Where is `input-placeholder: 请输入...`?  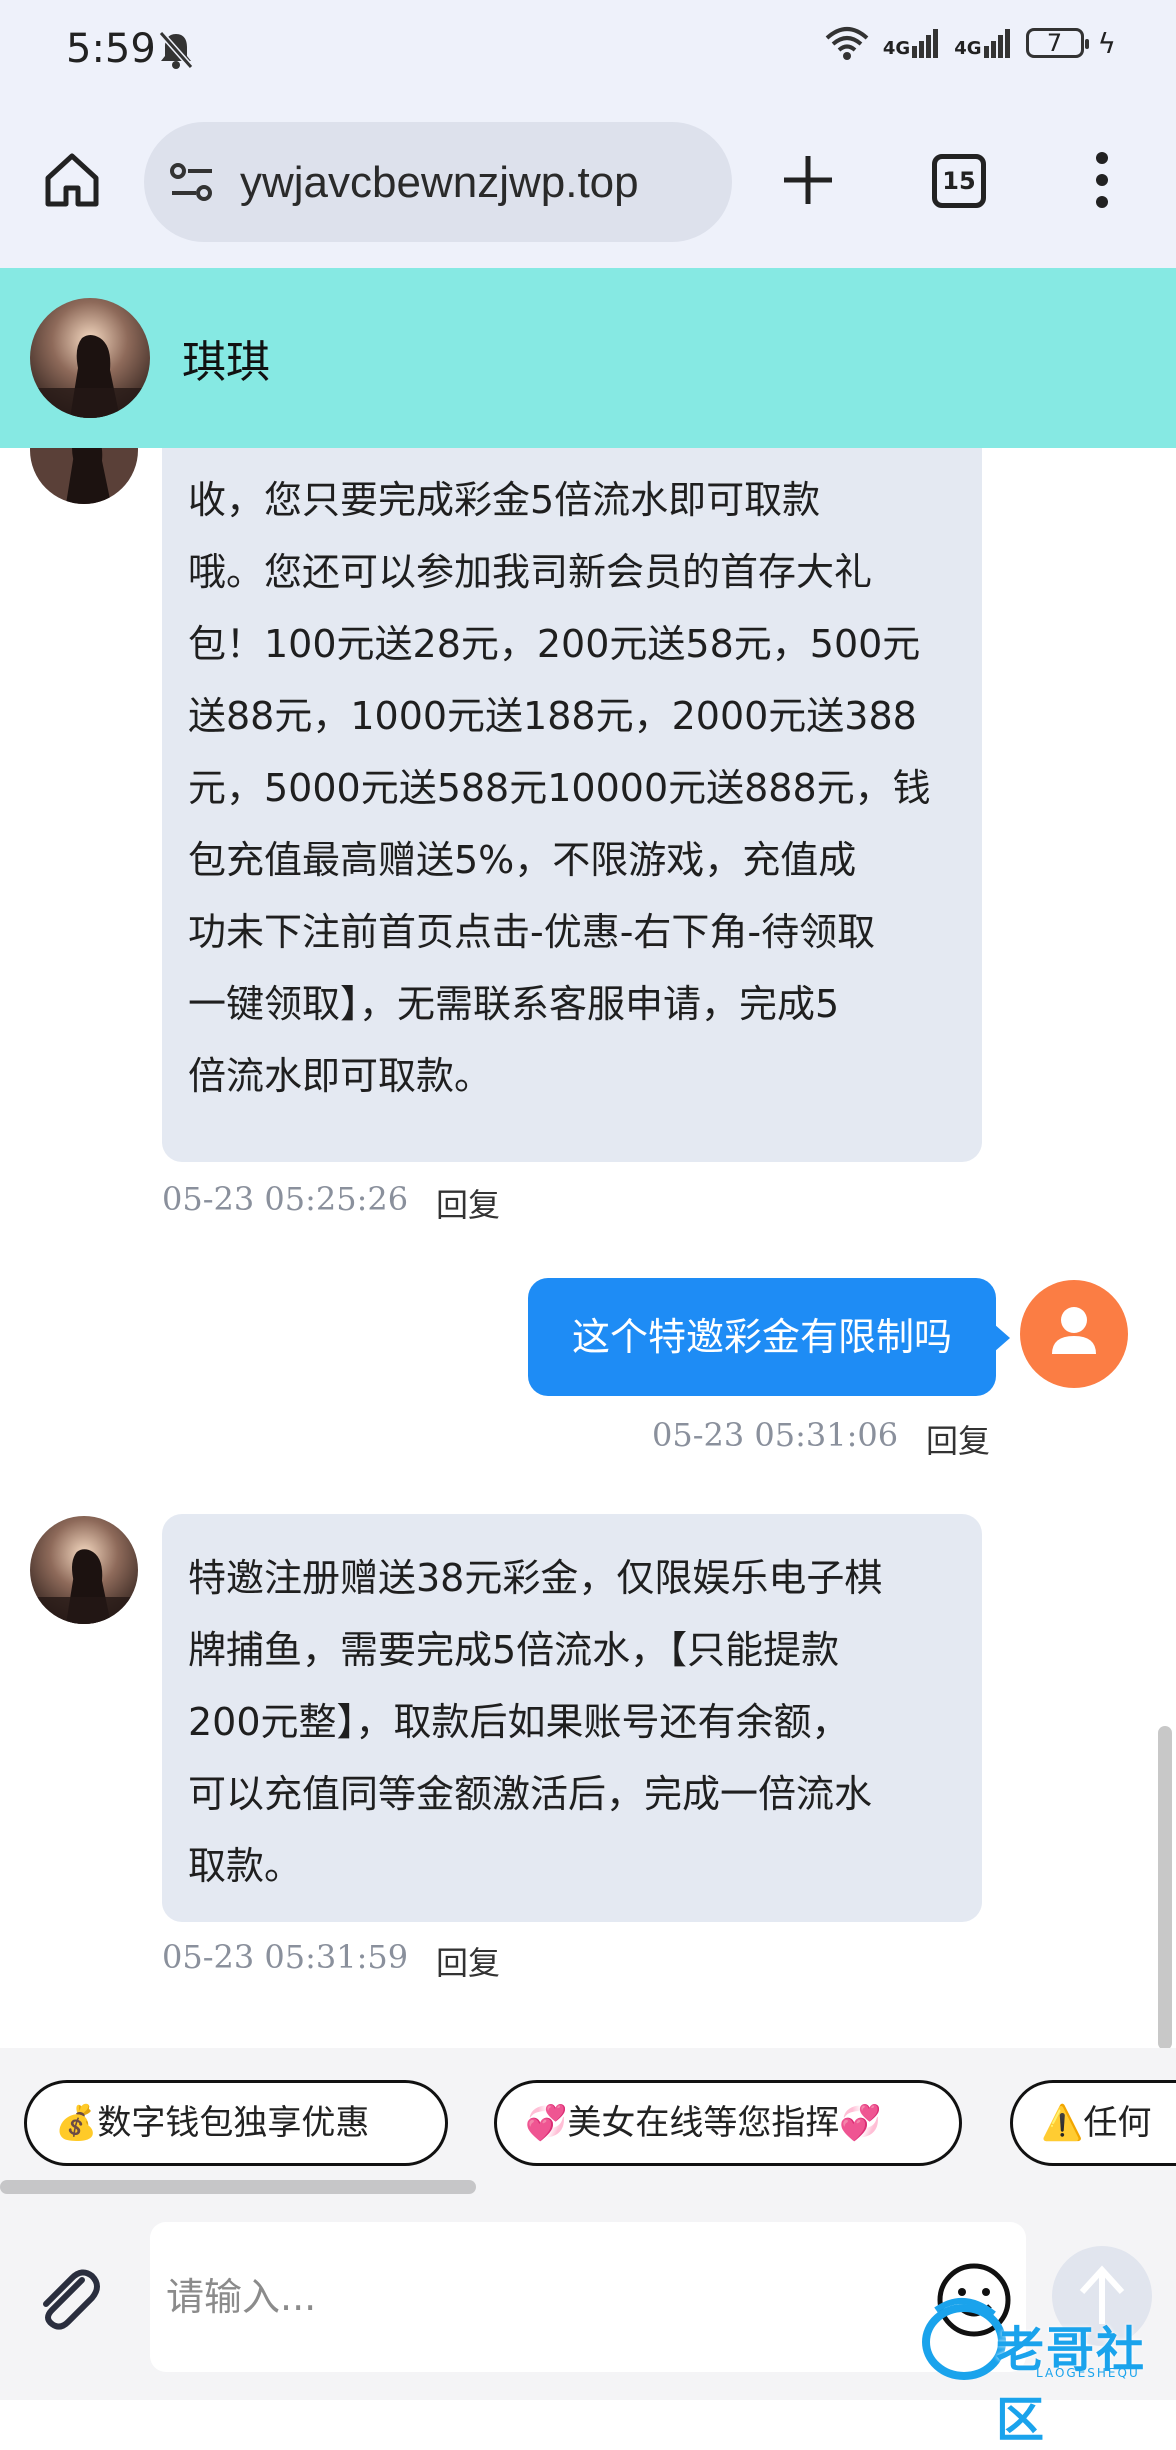
input-placeholder: 请输入... is located at coordinates (241, 2297).